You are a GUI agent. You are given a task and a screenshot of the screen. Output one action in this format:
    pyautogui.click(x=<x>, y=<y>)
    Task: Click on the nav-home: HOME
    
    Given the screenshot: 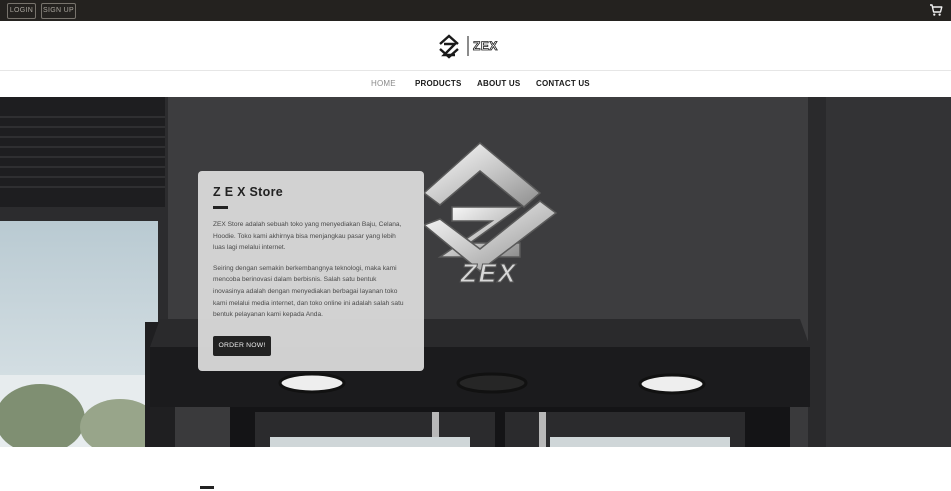 What is the action you would take?
    pyautogui.click(x=383, y=83)
    